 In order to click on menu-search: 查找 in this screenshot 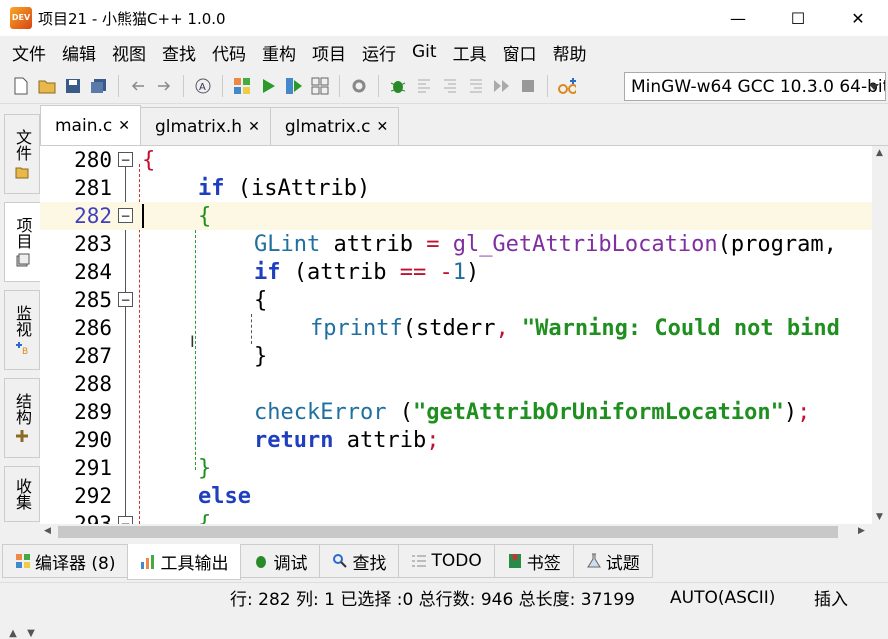, I will do `click(179, 52)`.